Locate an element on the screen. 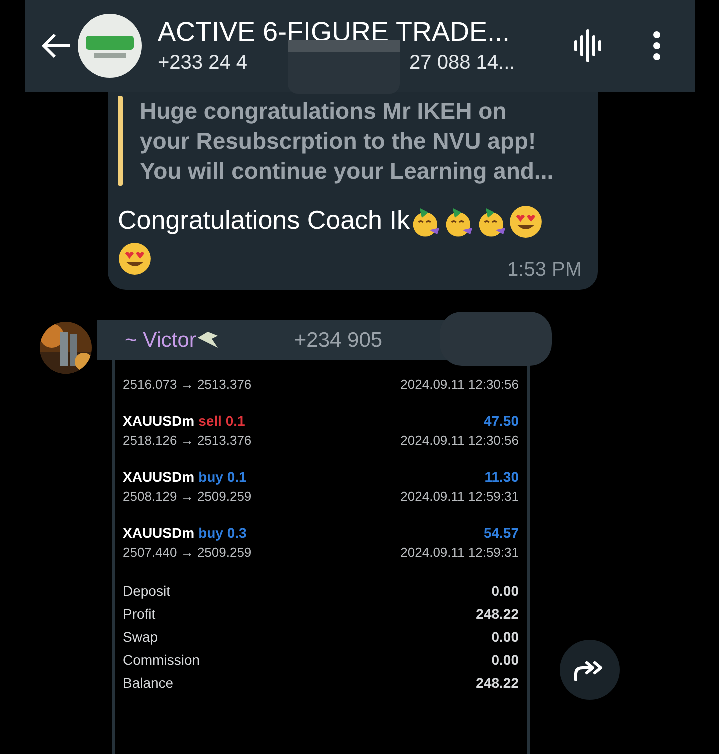 This screenshot has height=754, width=719. trade-profit: 47.50 is located at coordinates (501, 422).